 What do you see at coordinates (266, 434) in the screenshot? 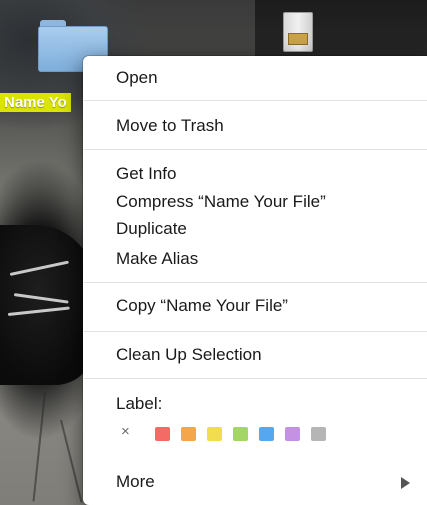
I see `label-swatch-blue` at bounding box center [266, 434].